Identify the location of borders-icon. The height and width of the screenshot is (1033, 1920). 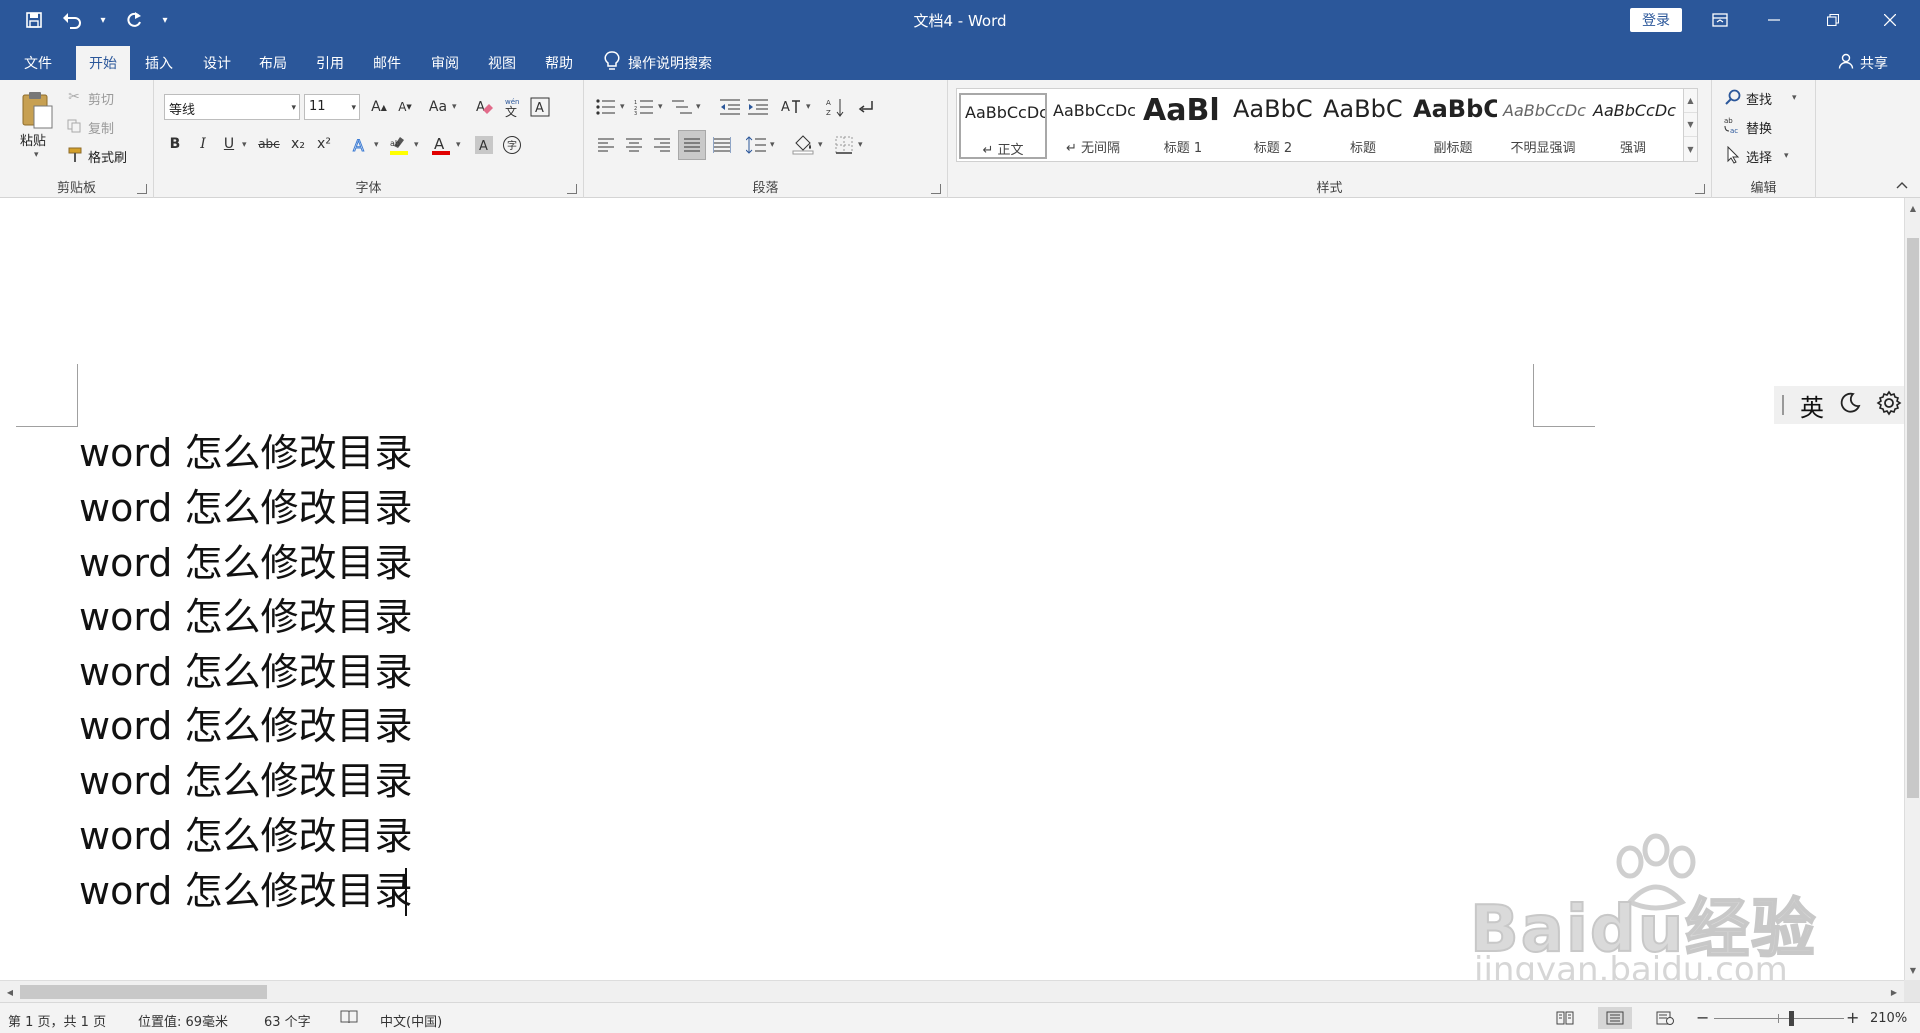
(844, 145).